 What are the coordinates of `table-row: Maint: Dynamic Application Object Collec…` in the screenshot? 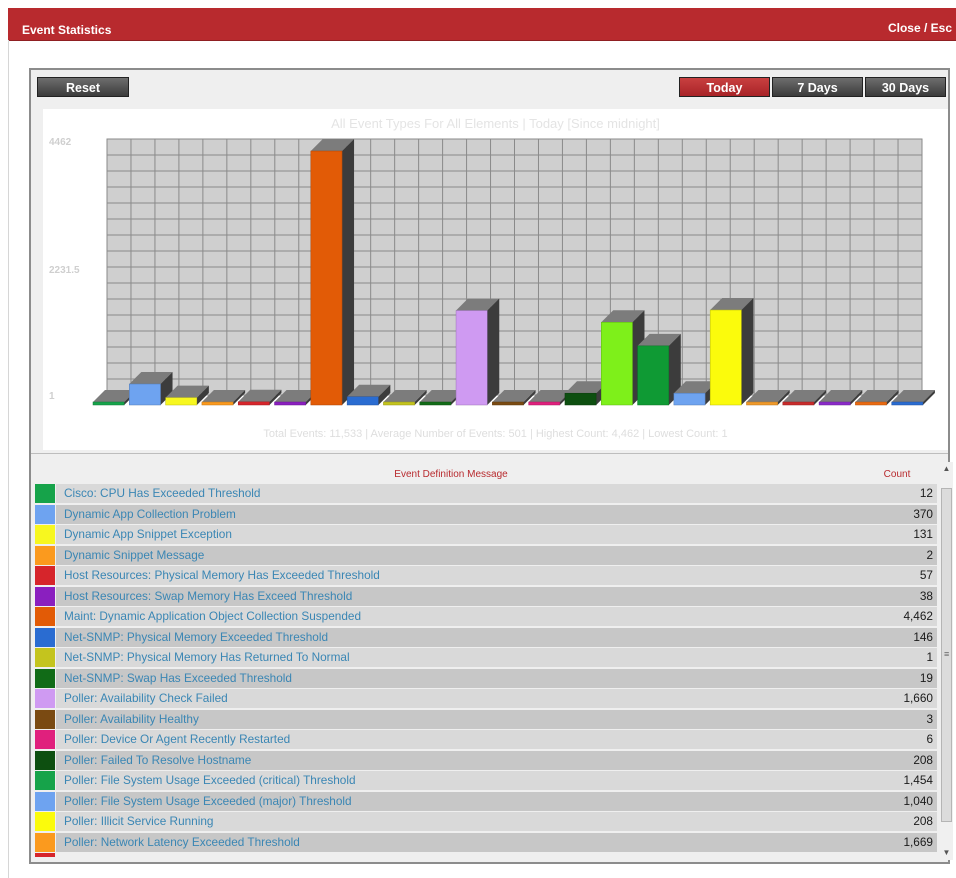 It's located at (487, 617).